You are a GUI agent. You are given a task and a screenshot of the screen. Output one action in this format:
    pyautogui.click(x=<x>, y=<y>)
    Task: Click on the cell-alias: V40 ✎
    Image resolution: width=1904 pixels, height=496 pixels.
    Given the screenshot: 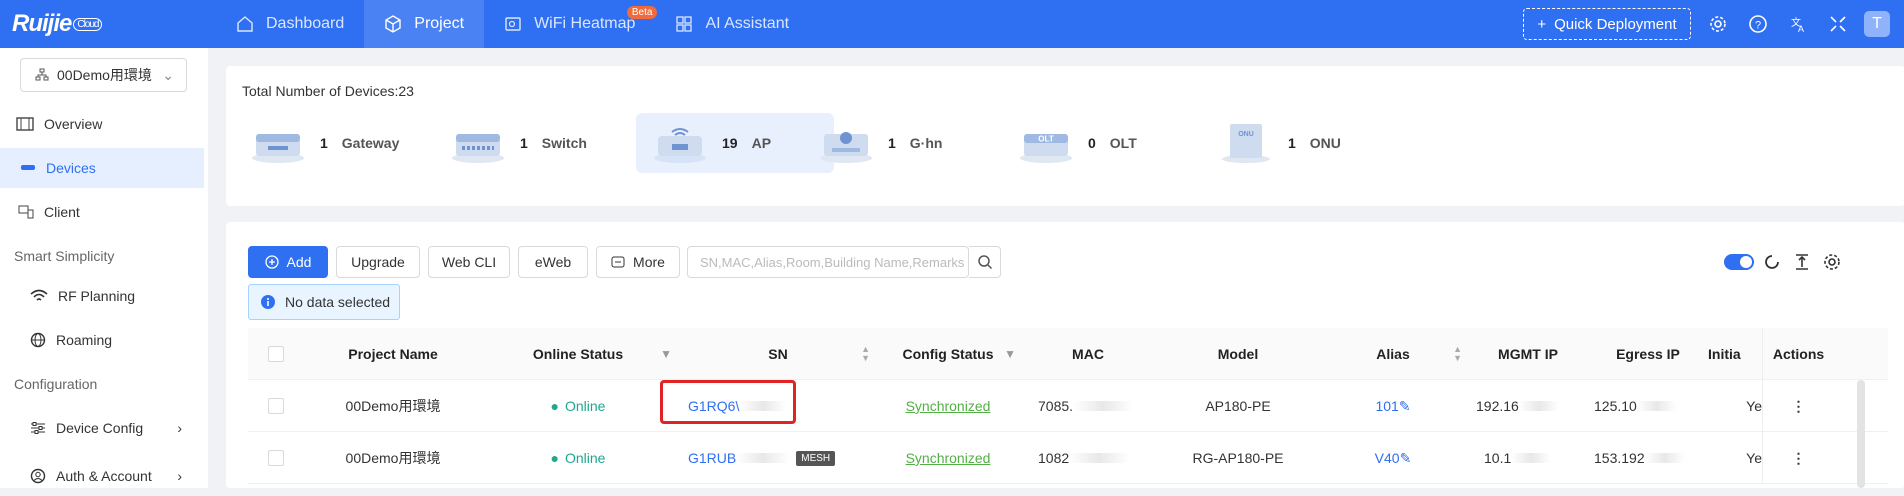 What is the action you would take?
    pyautogui.click(x=1393, y=458)
    